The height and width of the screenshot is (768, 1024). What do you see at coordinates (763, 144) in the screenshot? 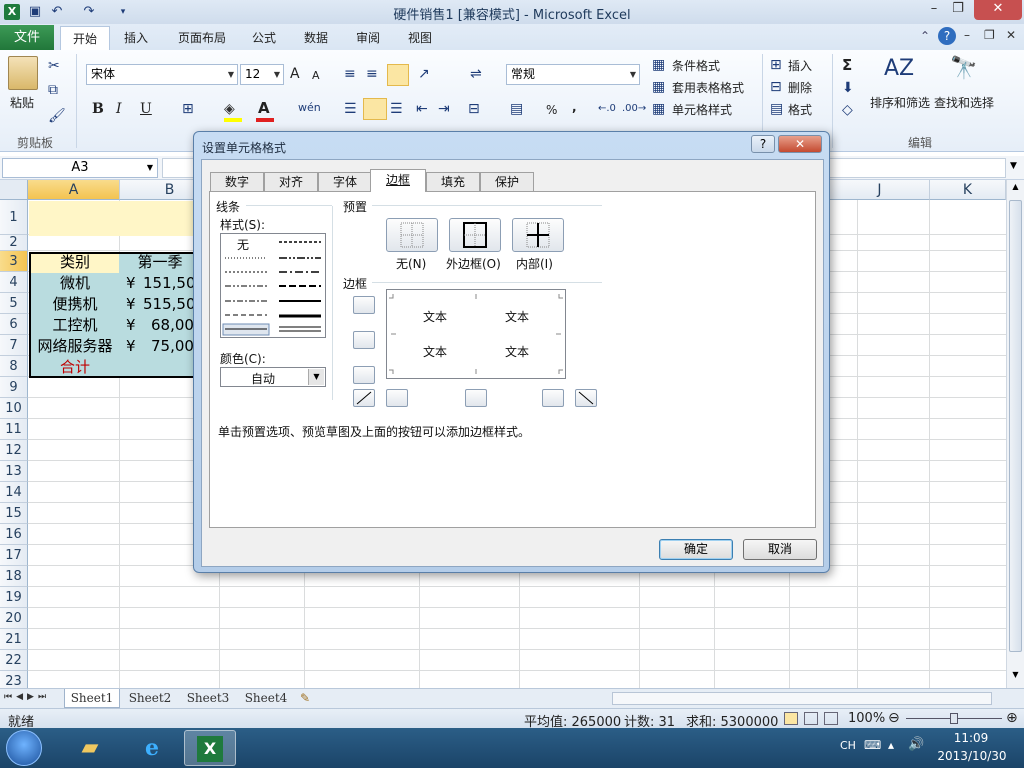
I see `dialog-help-button: ?` at bounding box center [763, 144].